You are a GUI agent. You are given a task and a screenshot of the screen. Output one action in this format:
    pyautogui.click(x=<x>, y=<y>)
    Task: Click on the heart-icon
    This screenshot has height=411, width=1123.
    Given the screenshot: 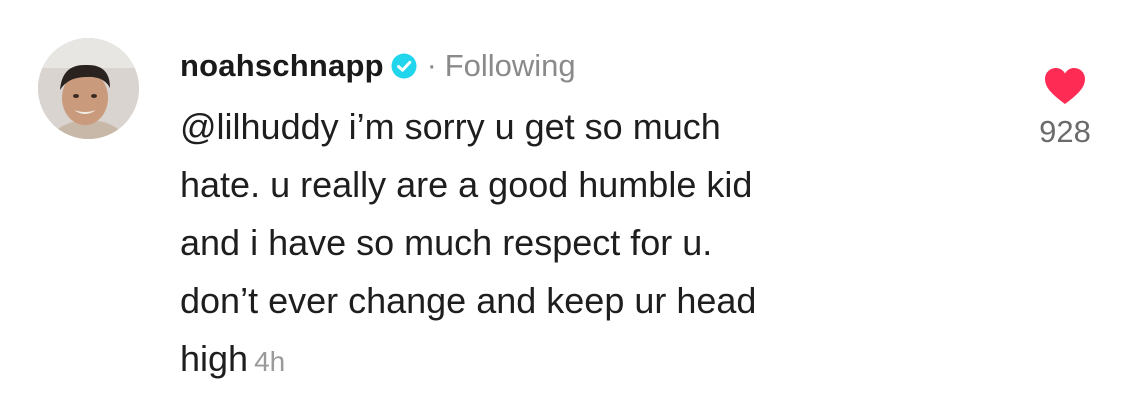 What is the action you would take?
    pyautogui.click(x=1065, y=86)
    